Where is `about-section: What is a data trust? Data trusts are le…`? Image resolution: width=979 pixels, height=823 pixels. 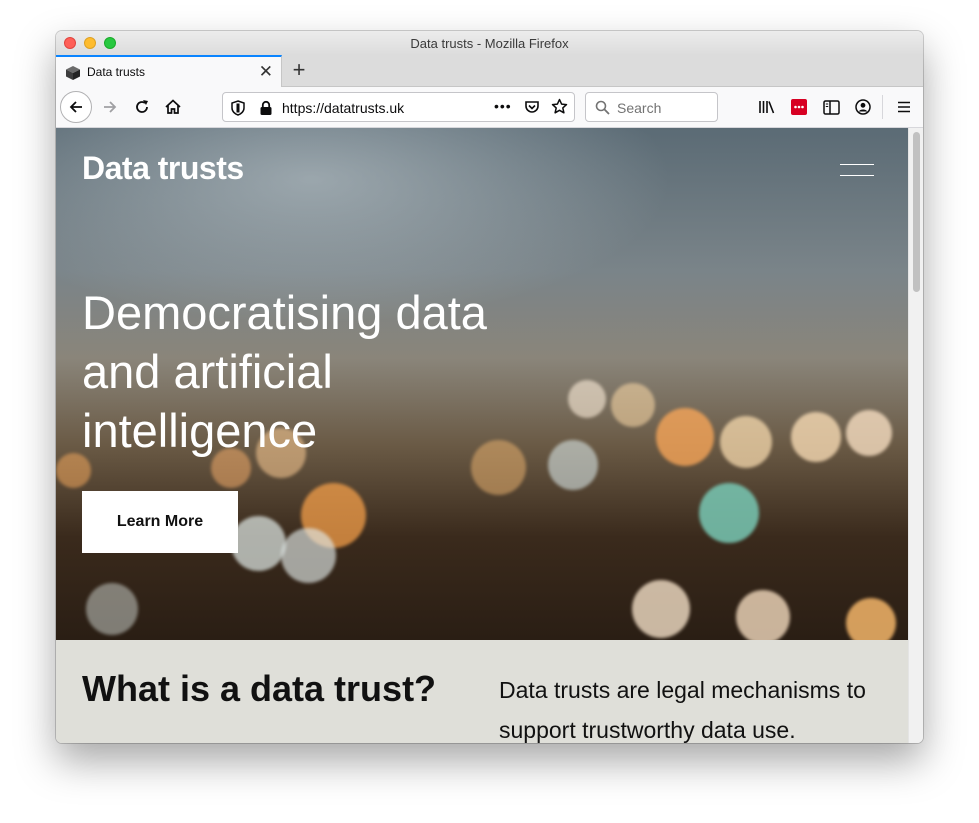 about-section: What is a data trust? Data trusts are le… is located at coordinates (482, 691).